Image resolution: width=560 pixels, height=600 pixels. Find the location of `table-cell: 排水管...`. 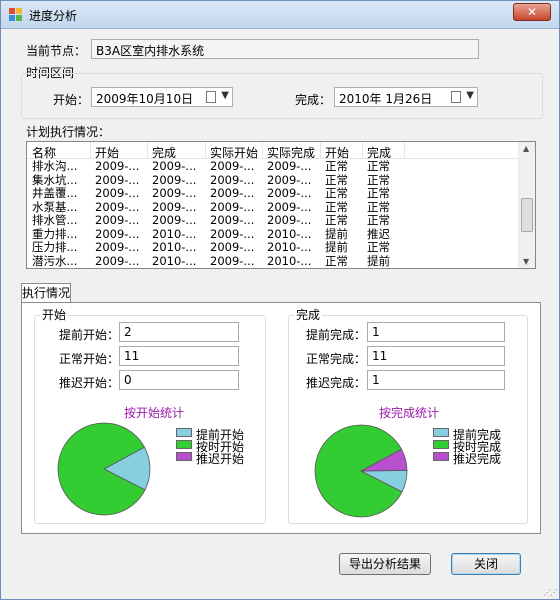

table-cell: 排水管... is located at coordinates (55, 220).